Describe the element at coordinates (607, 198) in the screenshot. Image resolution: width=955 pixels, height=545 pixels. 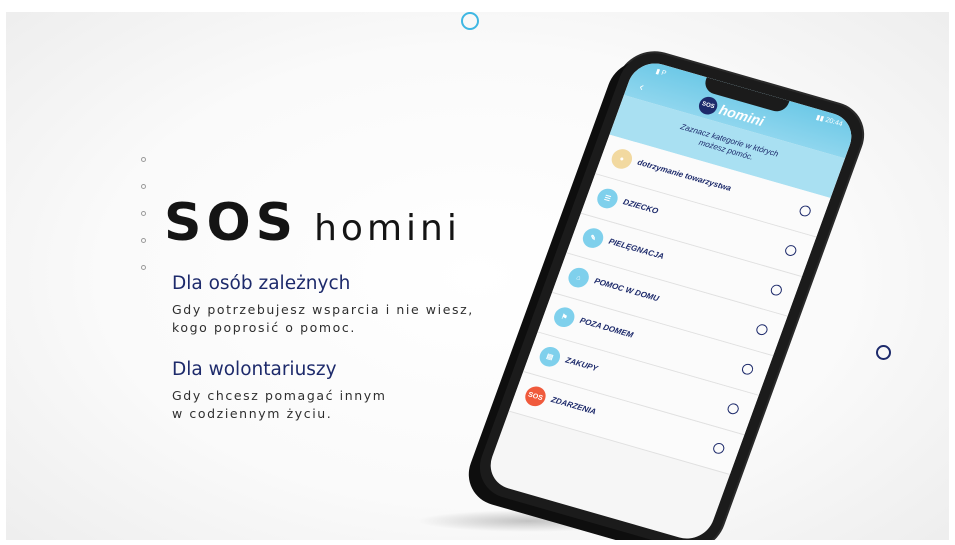
I see `child-icon: ☰` at that location.